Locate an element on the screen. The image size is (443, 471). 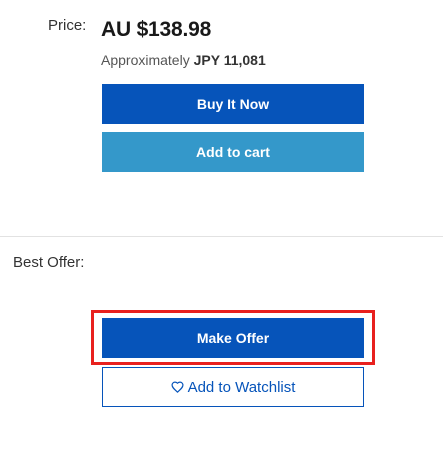
buy-it-now-label: Buy It Now is located at coordinates (233, 104).